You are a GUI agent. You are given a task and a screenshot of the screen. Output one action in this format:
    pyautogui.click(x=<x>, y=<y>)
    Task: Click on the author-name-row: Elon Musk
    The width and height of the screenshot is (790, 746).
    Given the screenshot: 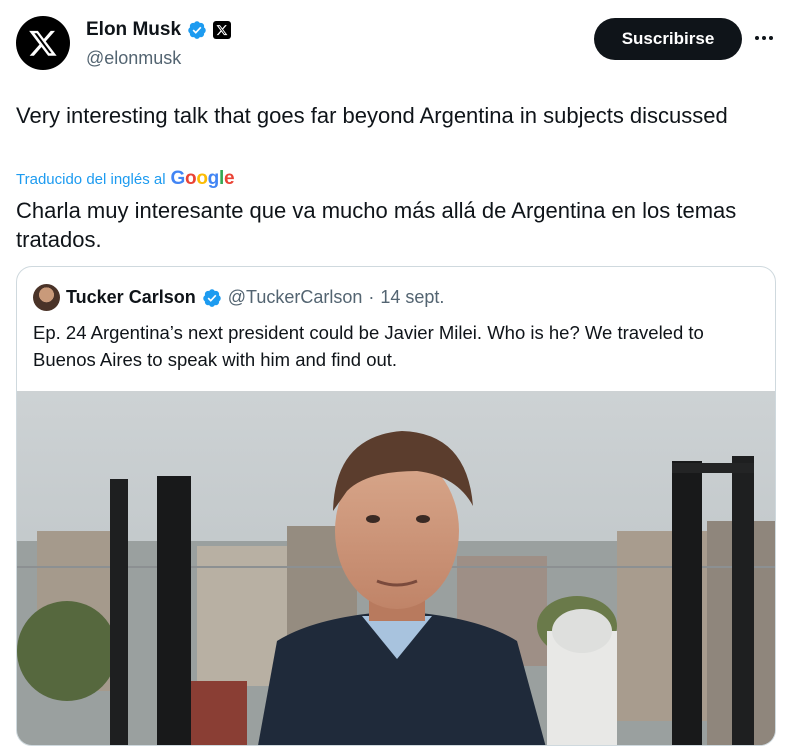 What is the action you would take?
    pyautogui.click(x=159, y=30)
    